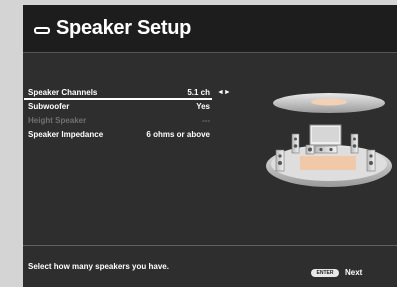 This screenshot has width=397, height=287. Describe the element at coordinates (210, 245) in the screenshot. I see `footer-divider` at that location.